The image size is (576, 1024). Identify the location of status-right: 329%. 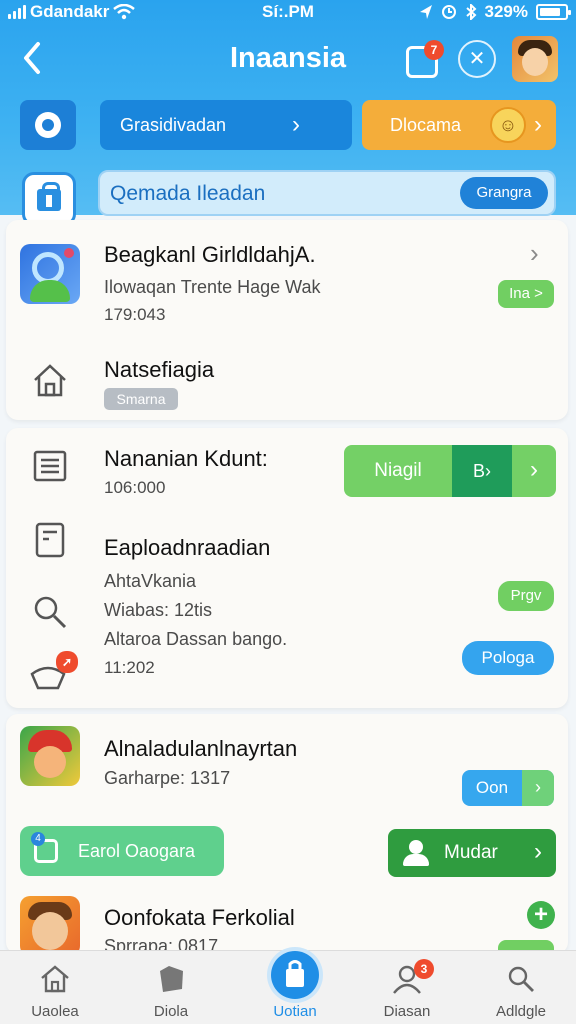
(495, 12).